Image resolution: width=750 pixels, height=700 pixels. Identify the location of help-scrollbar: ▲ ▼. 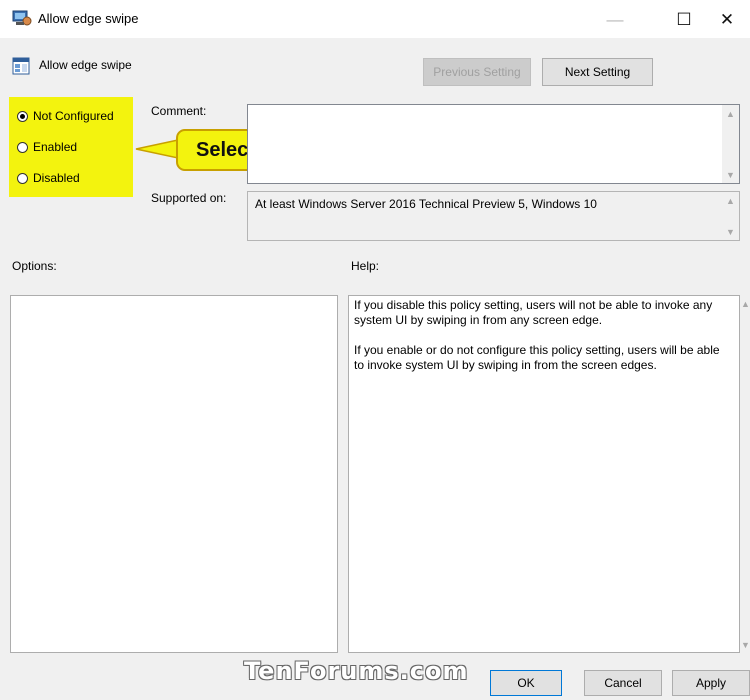
(745, 474).